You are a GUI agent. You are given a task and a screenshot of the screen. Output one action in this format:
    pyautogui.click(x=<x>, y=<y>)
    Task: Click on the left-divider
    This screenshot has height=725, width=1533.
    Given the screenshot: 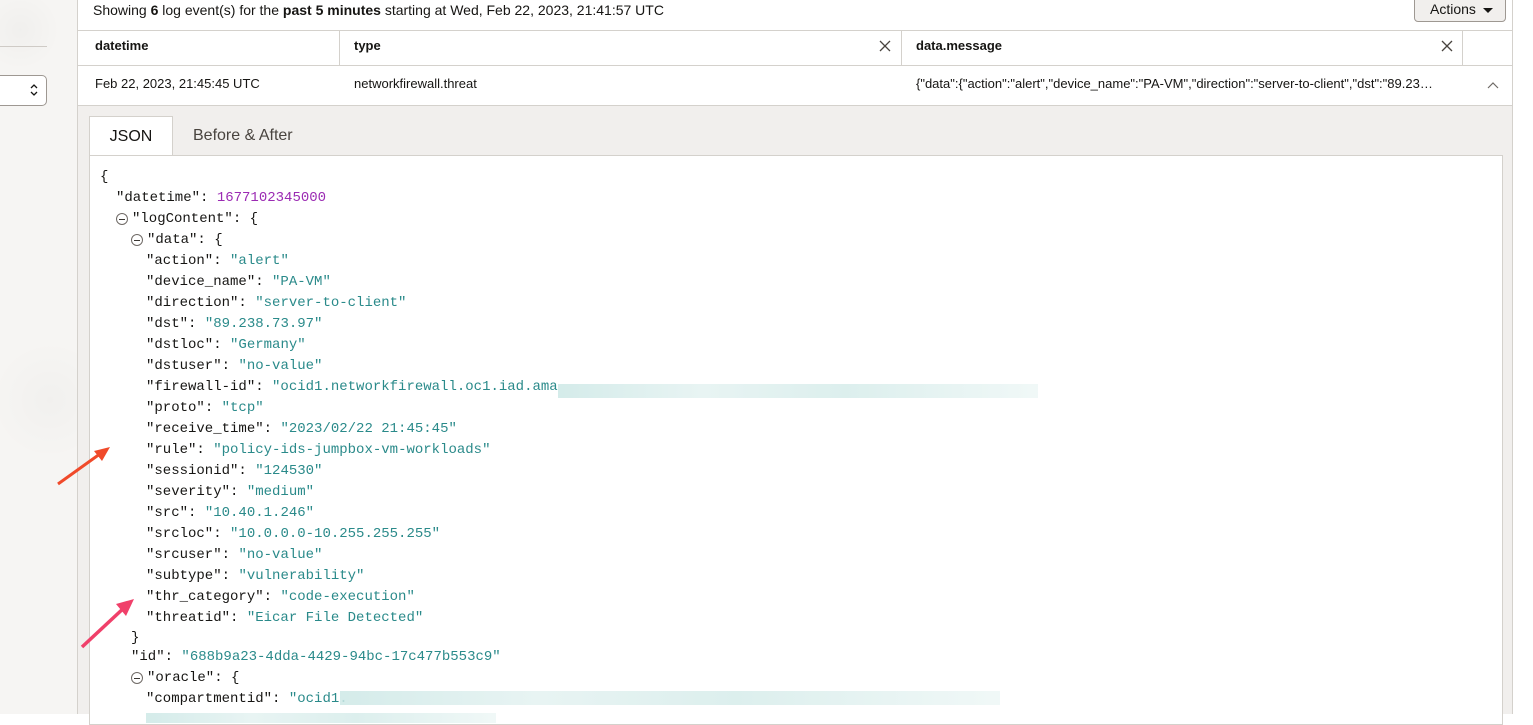 What is the action you would take?
    pyautogui.click(x=23, y=46)
    